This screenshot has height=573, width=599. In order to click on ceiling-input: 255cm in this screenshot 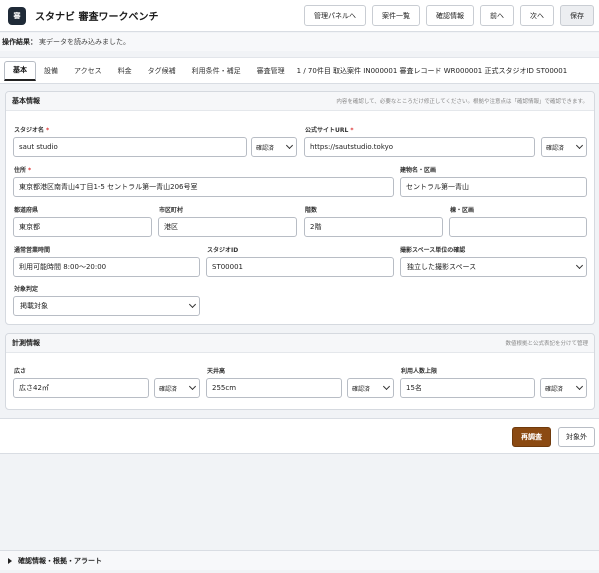, I will do `click(274, 388)`.